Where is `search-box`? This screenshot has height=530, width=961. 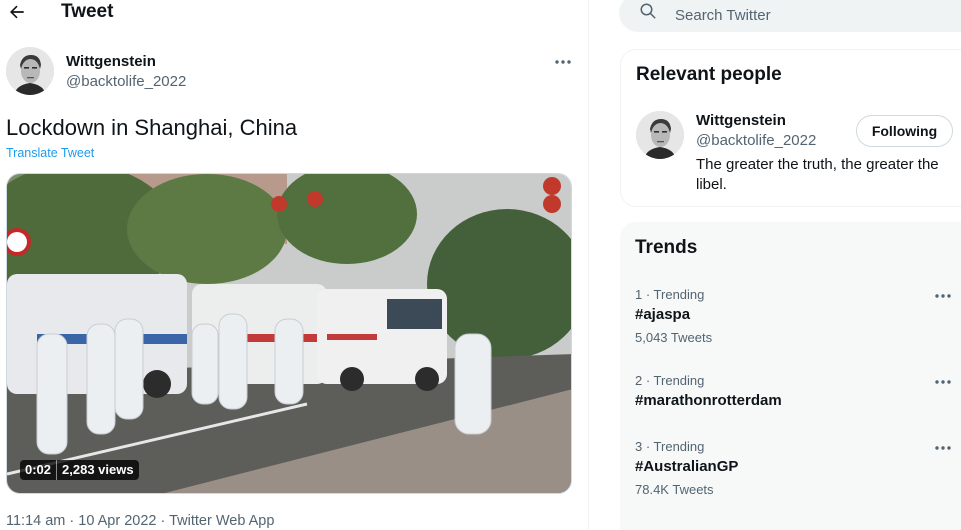 search-box is located at coordinates (790, 16).